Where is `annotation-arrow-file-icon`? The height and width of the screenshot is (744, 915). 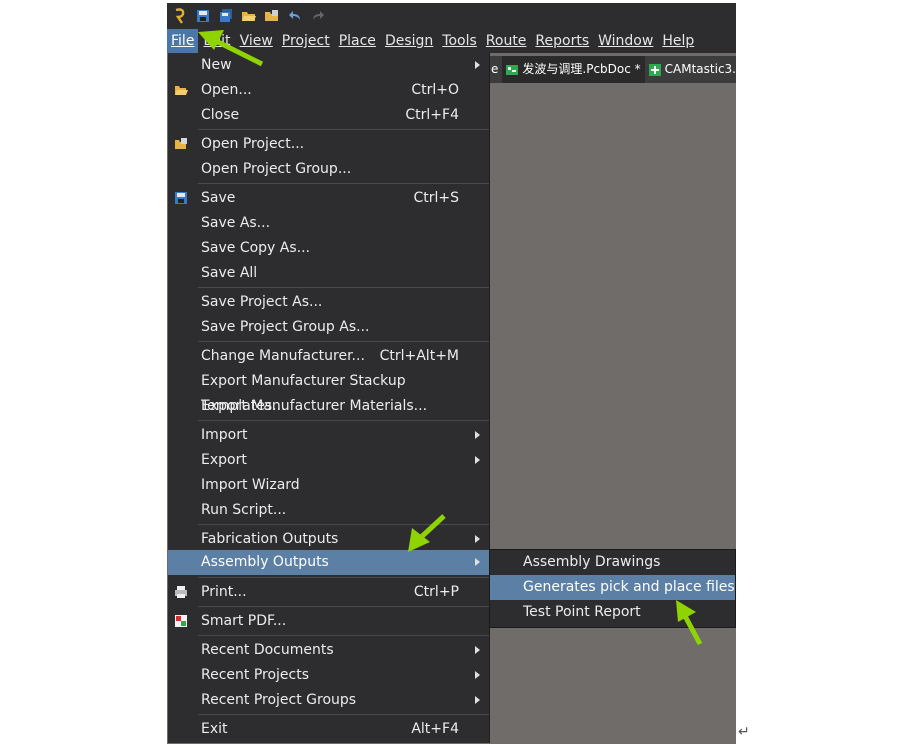 annotation-arrow-file-icon is located at coordinates (231, 48).